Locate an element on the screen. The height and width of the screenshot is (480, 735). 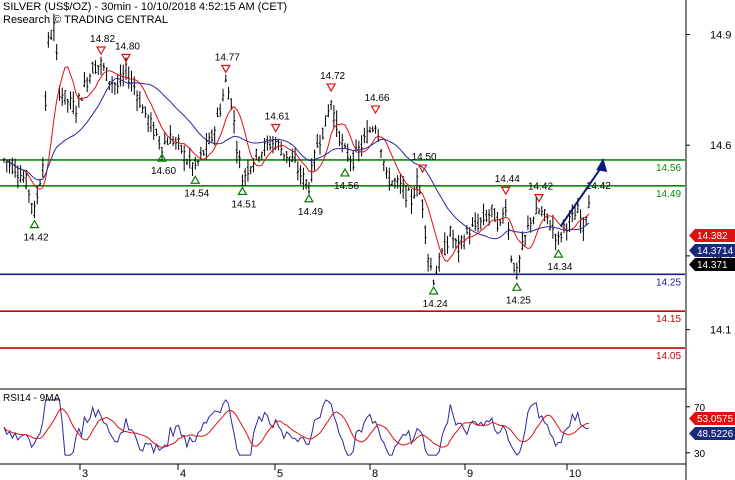
high-label: 14.50 is located at coordinates (424, 157).